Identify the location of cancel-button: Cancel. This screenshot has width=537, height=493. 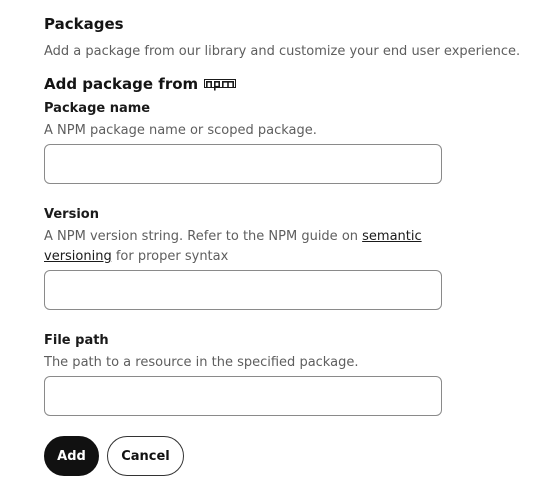
(145, 456).